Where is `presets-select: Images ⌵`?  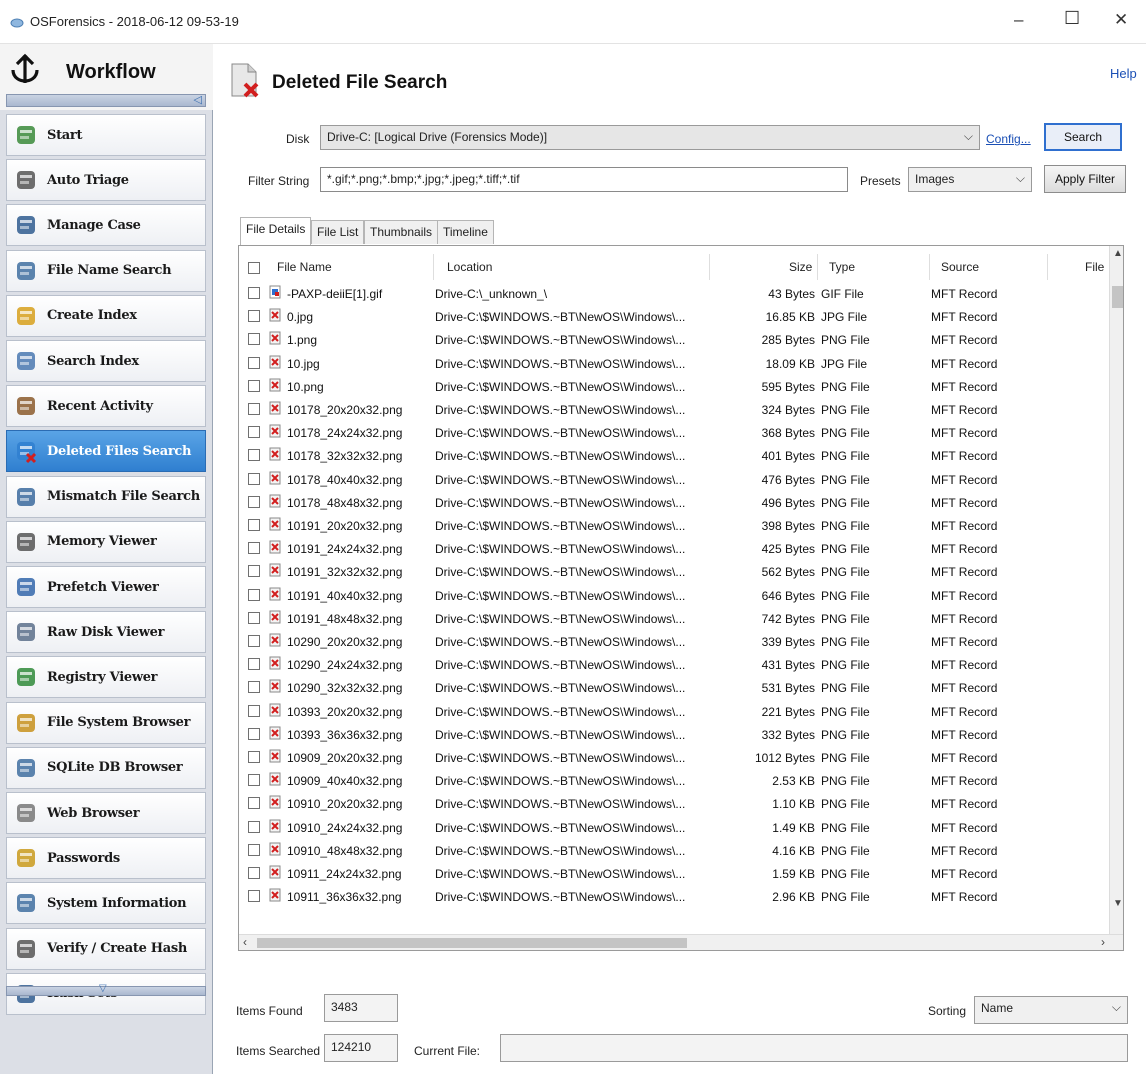 presets-select: Images ⌵ is located at coordinates (970, 179).